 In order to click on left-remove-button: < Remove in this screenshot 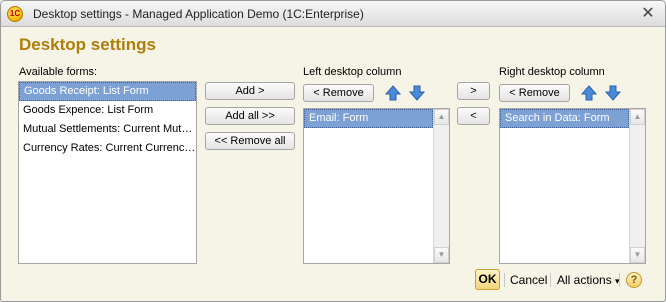, I will do `click(338, 93)`.